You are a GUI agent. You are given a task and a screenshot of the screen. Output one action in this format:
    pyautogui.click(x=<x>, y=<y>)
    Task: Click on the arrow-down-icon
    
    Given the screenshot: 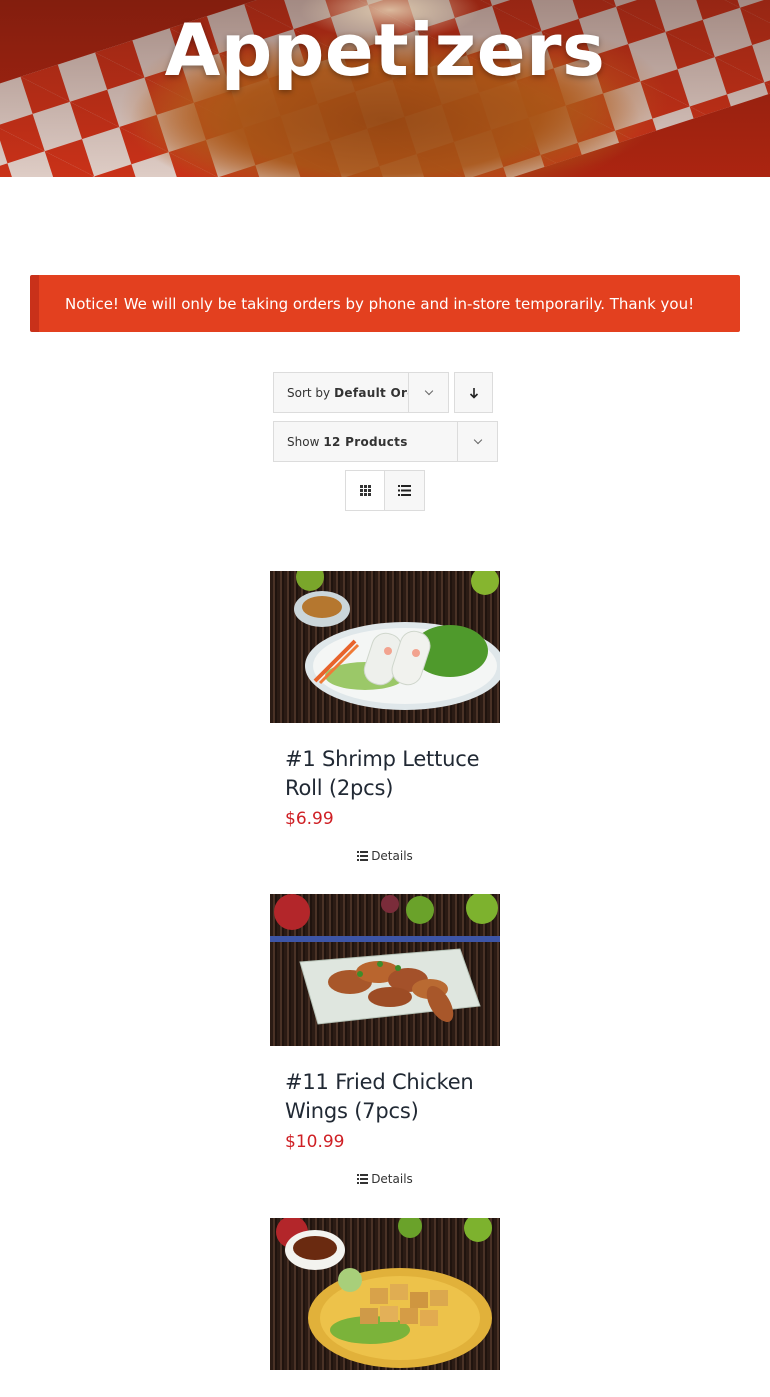 What is the action you would take?
    pyautogui.click(x=473, y=393)
    